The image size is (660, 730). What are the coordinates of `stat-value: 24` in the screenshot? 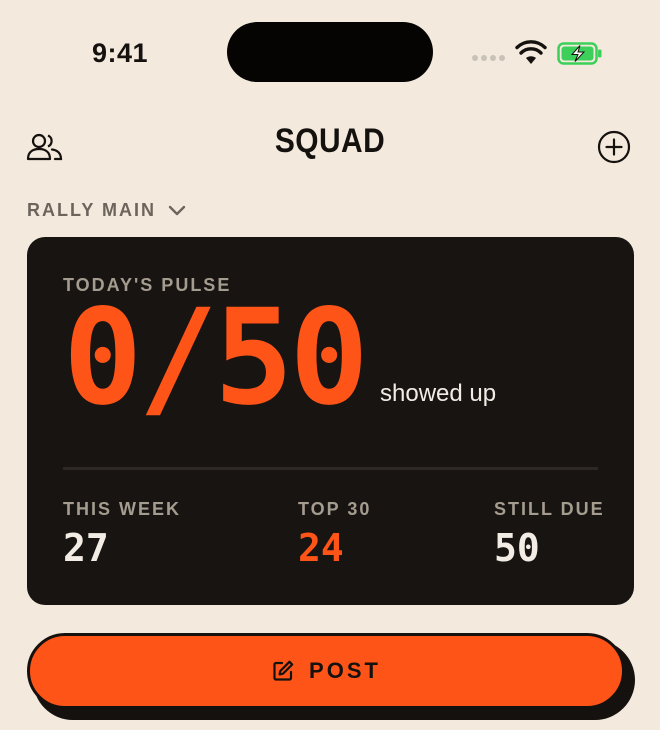 It's located at (321, 548).